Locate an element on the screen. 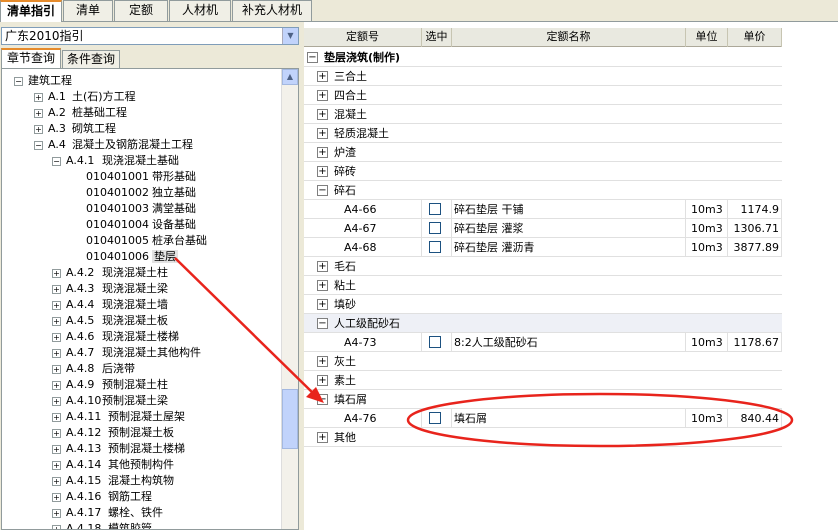  tab-bill: 清单 is located at coordinates (88, 10).